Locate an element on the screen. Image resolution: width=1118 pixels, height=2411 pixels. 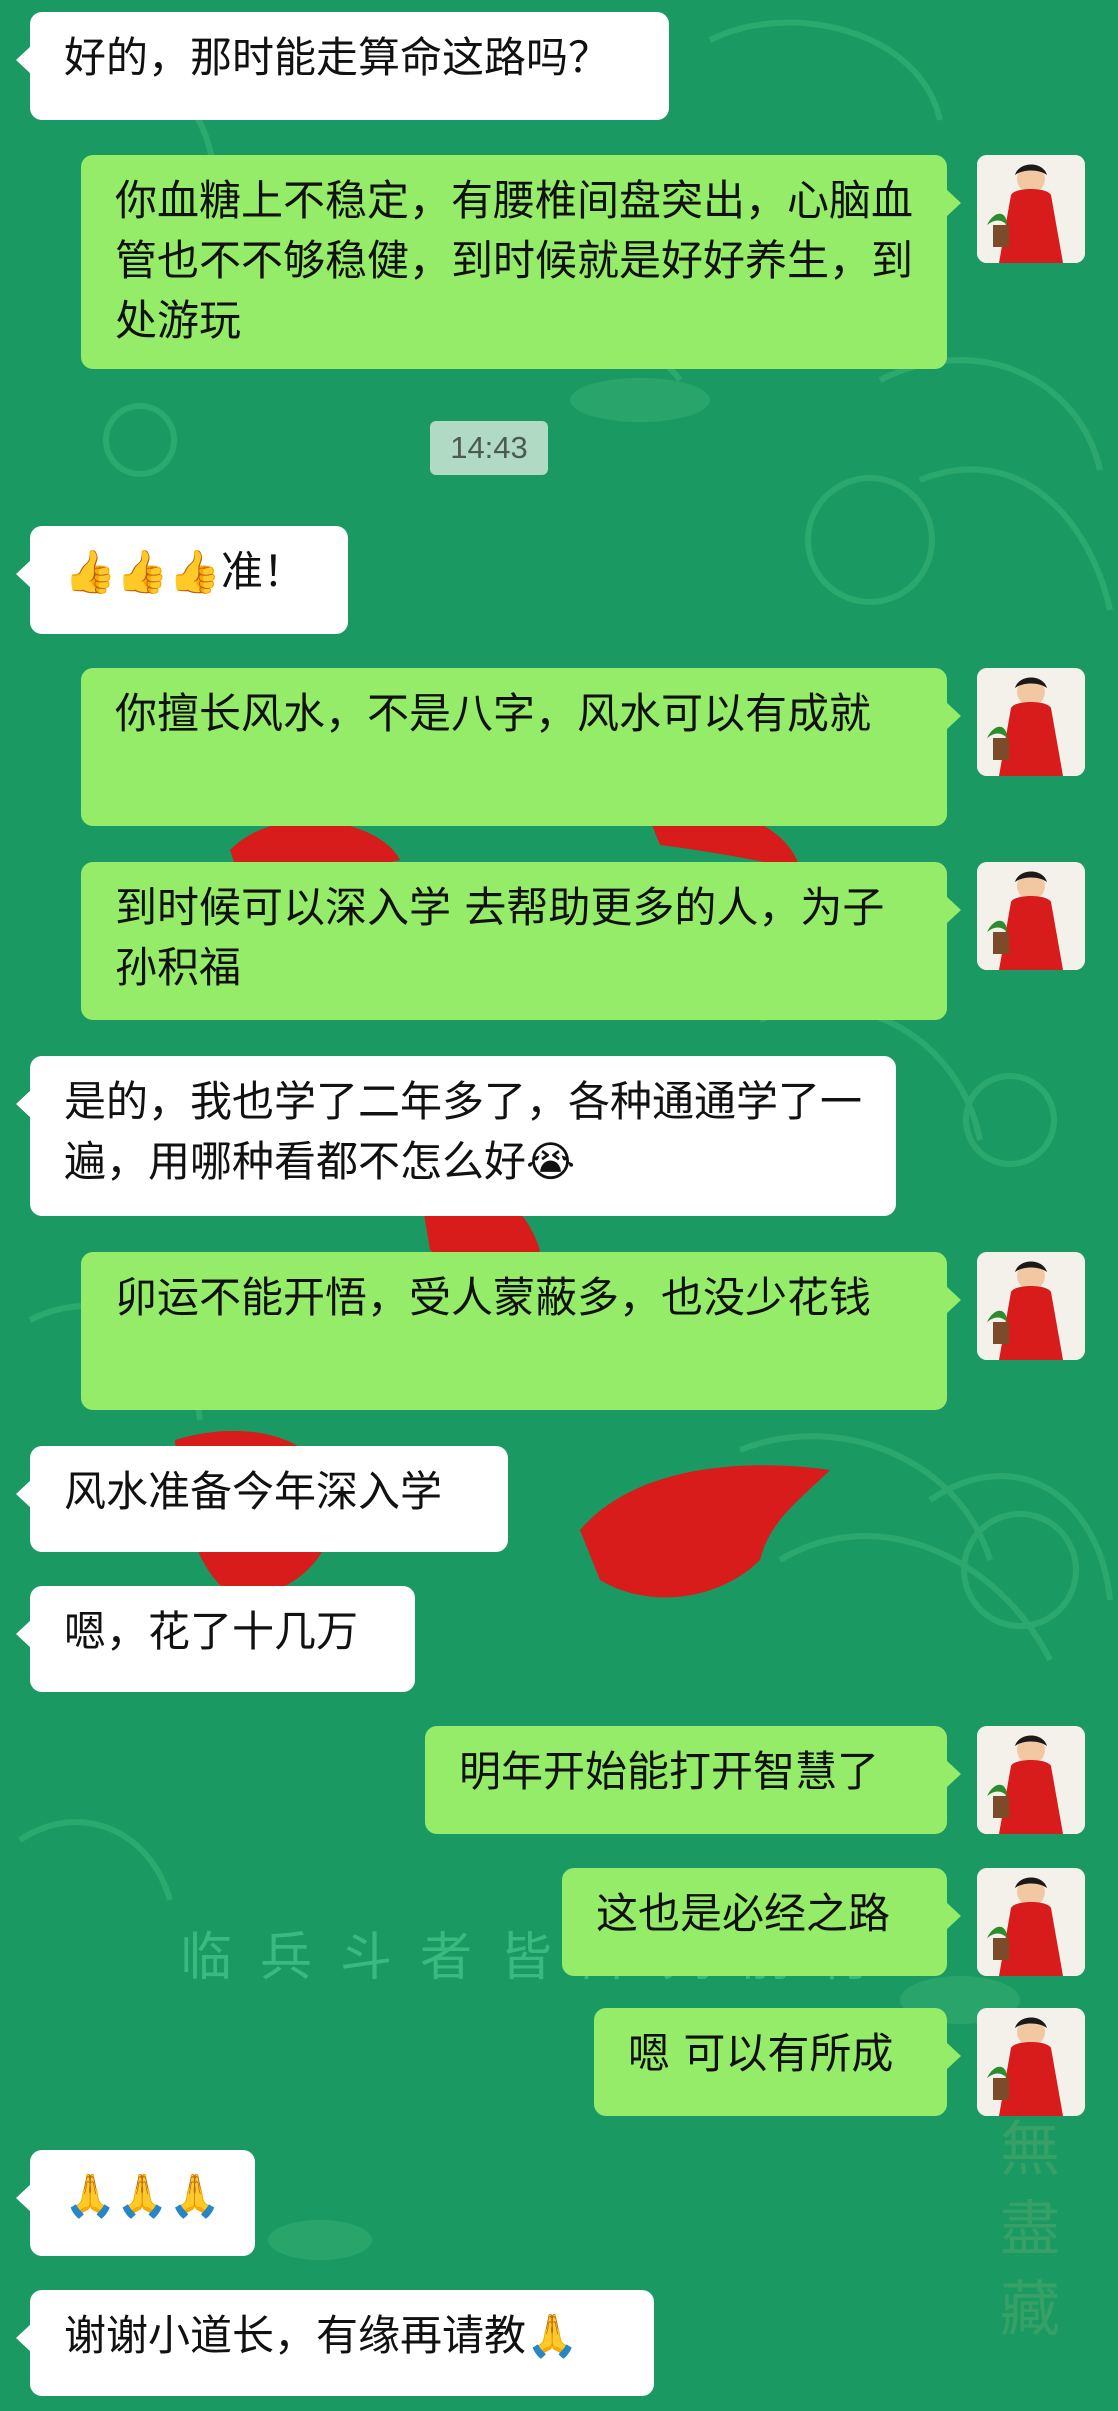
message-text: 谢谢小道长，有缘再请教🙏 is located at coordinates (321, 2335).